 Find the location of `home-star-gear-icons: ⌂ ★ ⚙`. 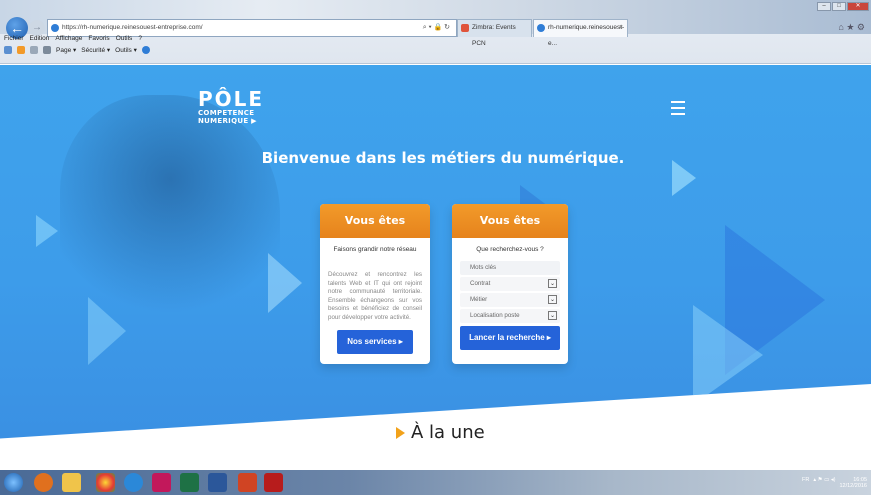

home-star-gear-icons: ⌂ ★ ⚙ is located at coordinates (851, 27).